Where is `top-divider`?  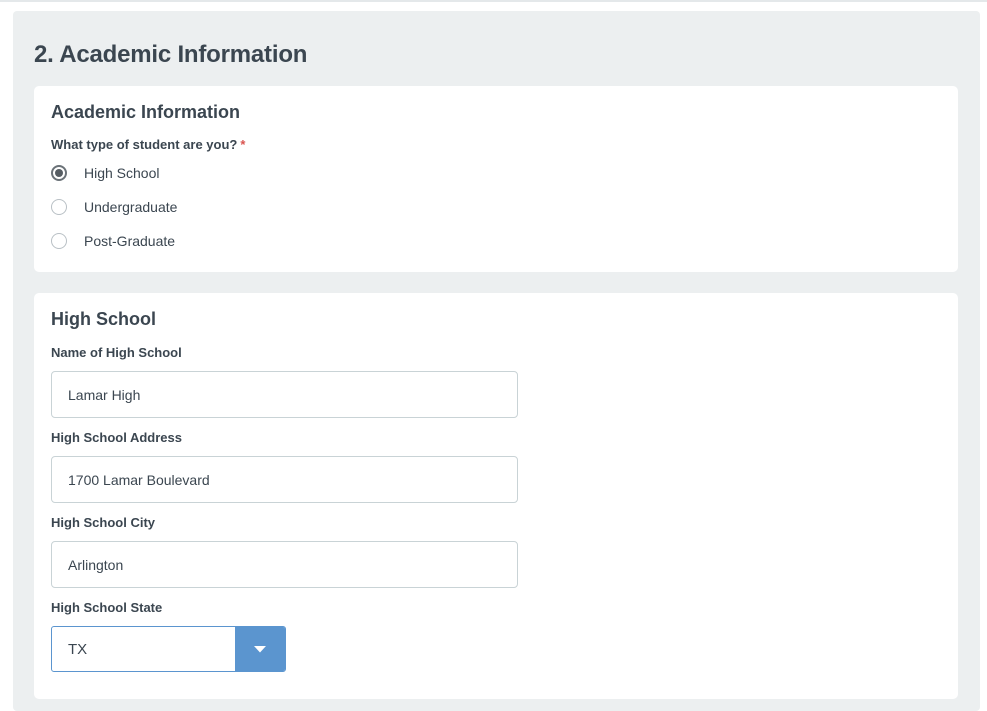
top-divider is located at coordinates (493, 1).